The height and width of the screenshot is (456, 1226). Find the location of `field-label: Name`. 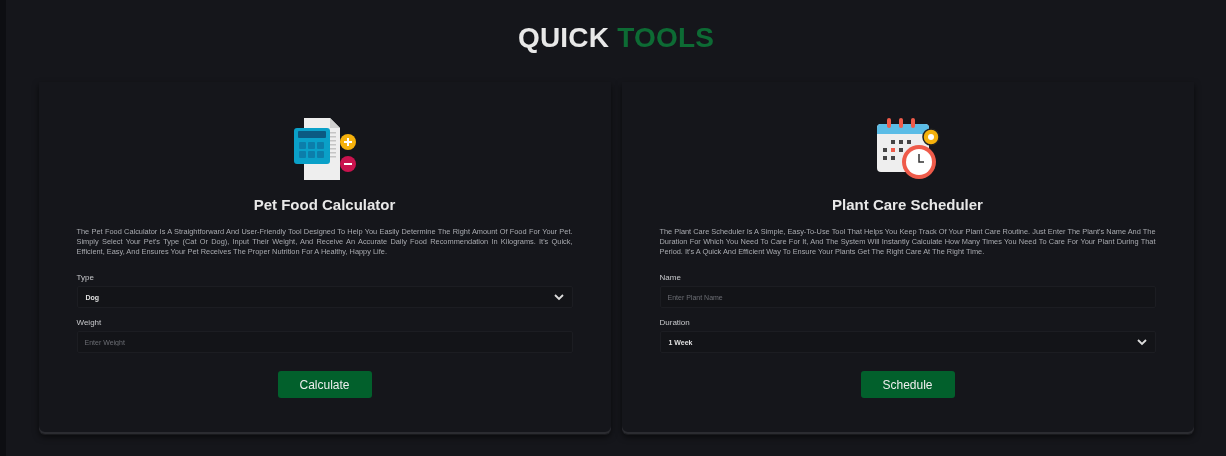

field-label: Name is located at coordinates (670, 277).